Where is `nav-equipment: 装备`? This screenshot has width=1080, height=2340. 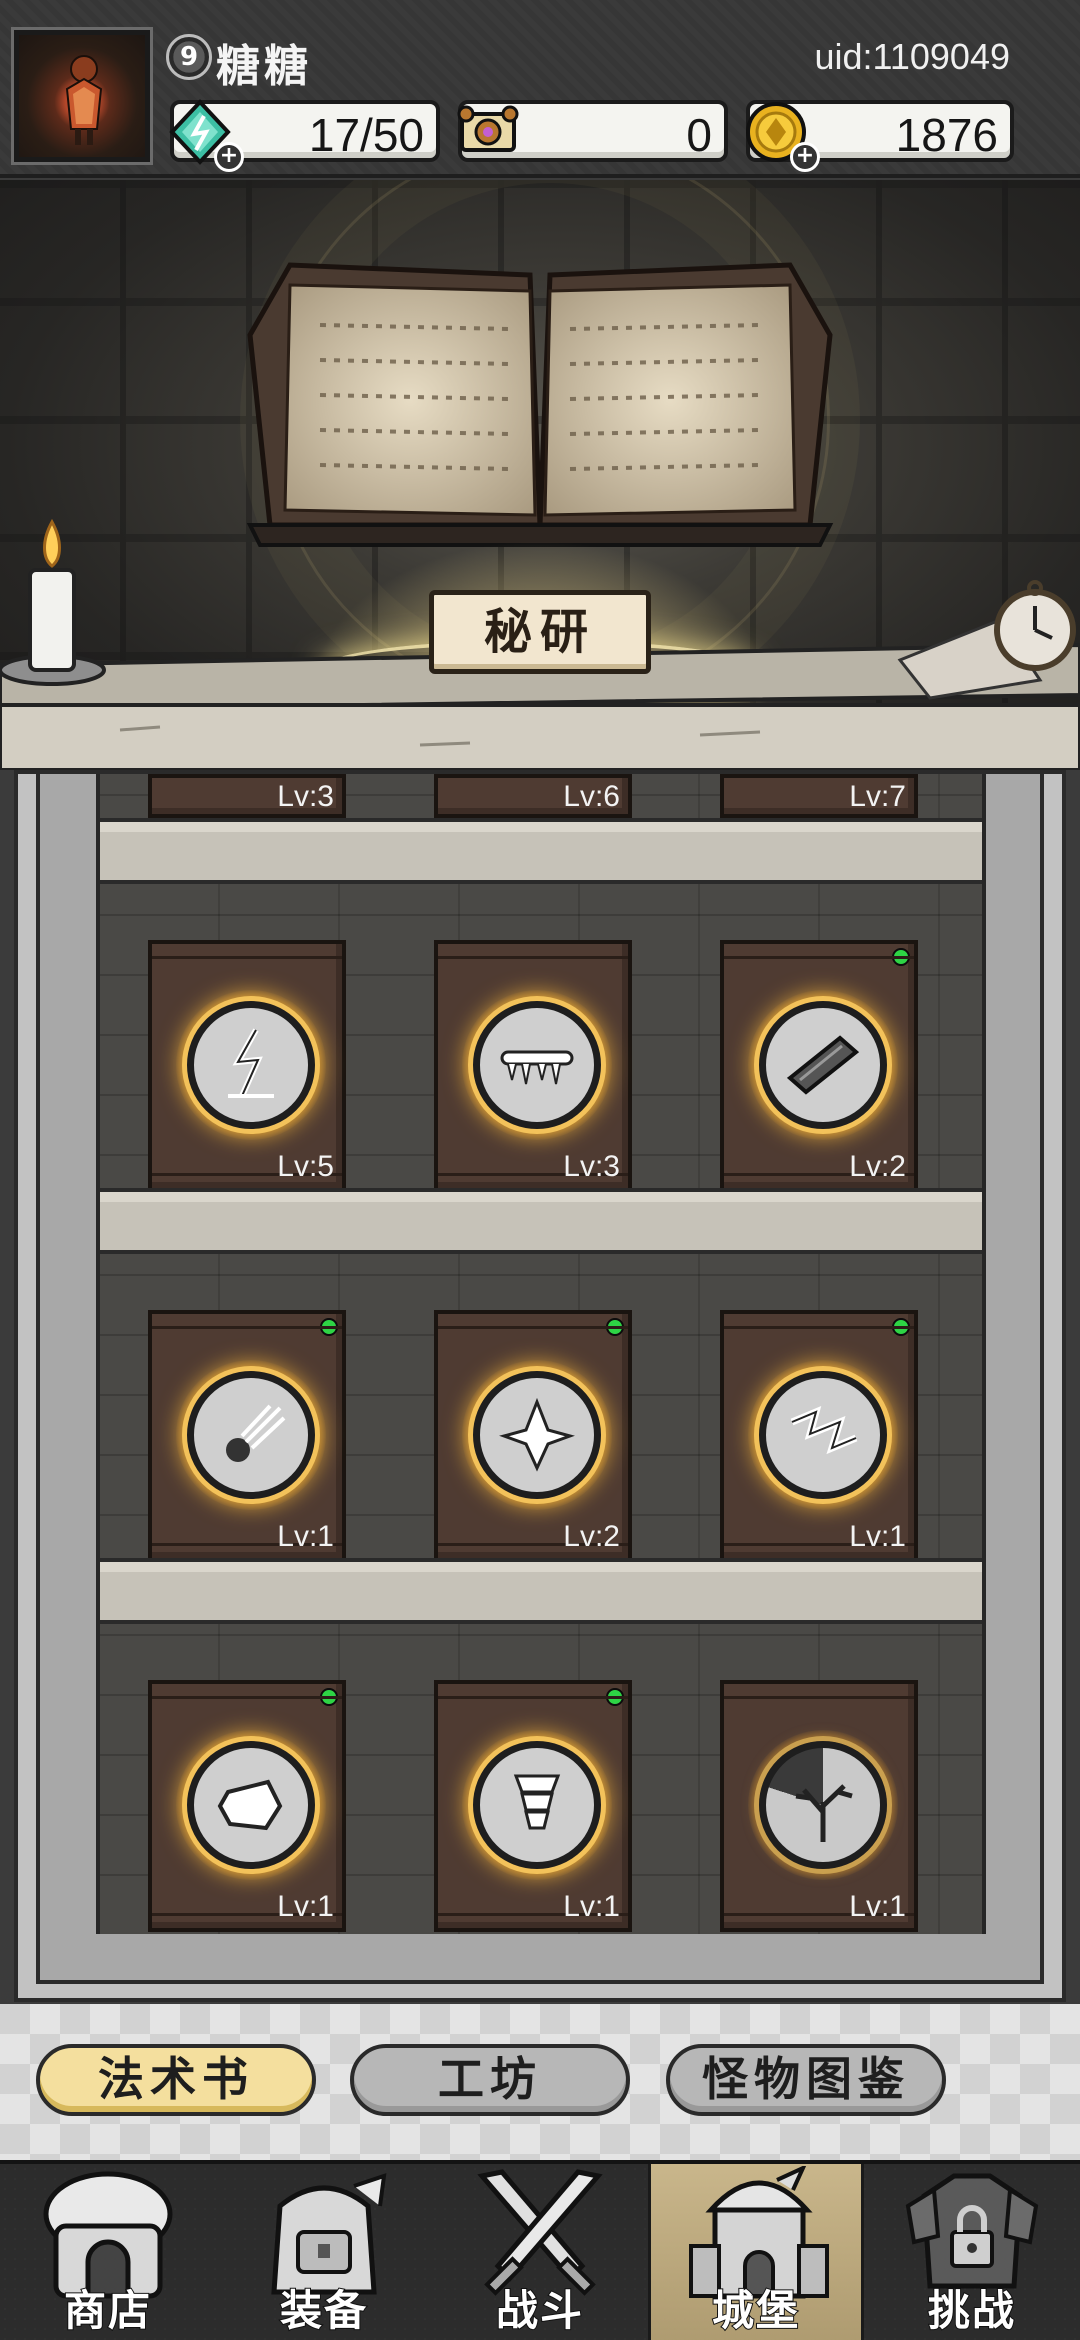
nav-equipment: 装备 is located at coordinates (324, 2252).